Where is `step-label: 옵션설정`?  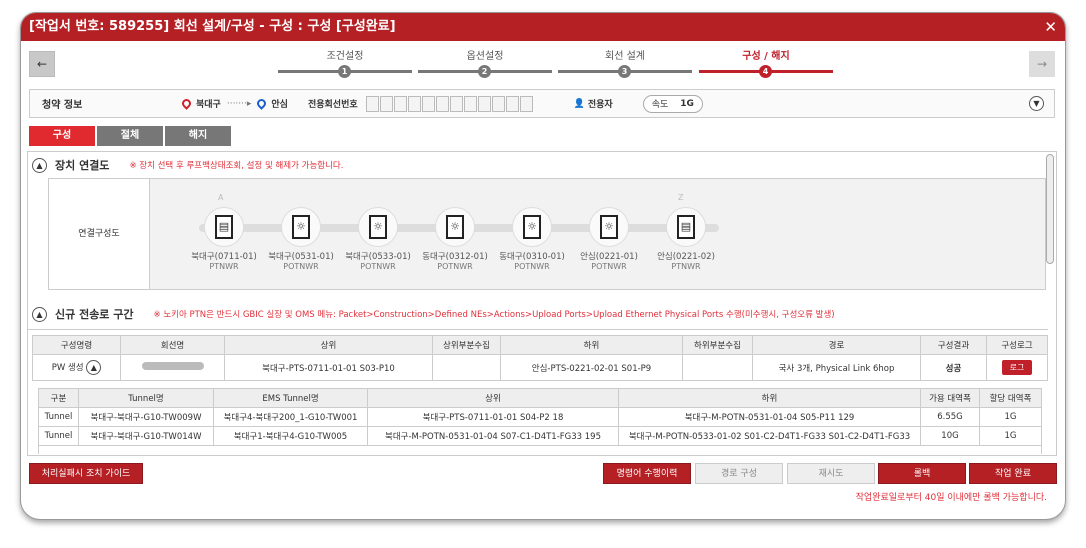 step-label: 옵션설정 is located at coordinates (485, 56).